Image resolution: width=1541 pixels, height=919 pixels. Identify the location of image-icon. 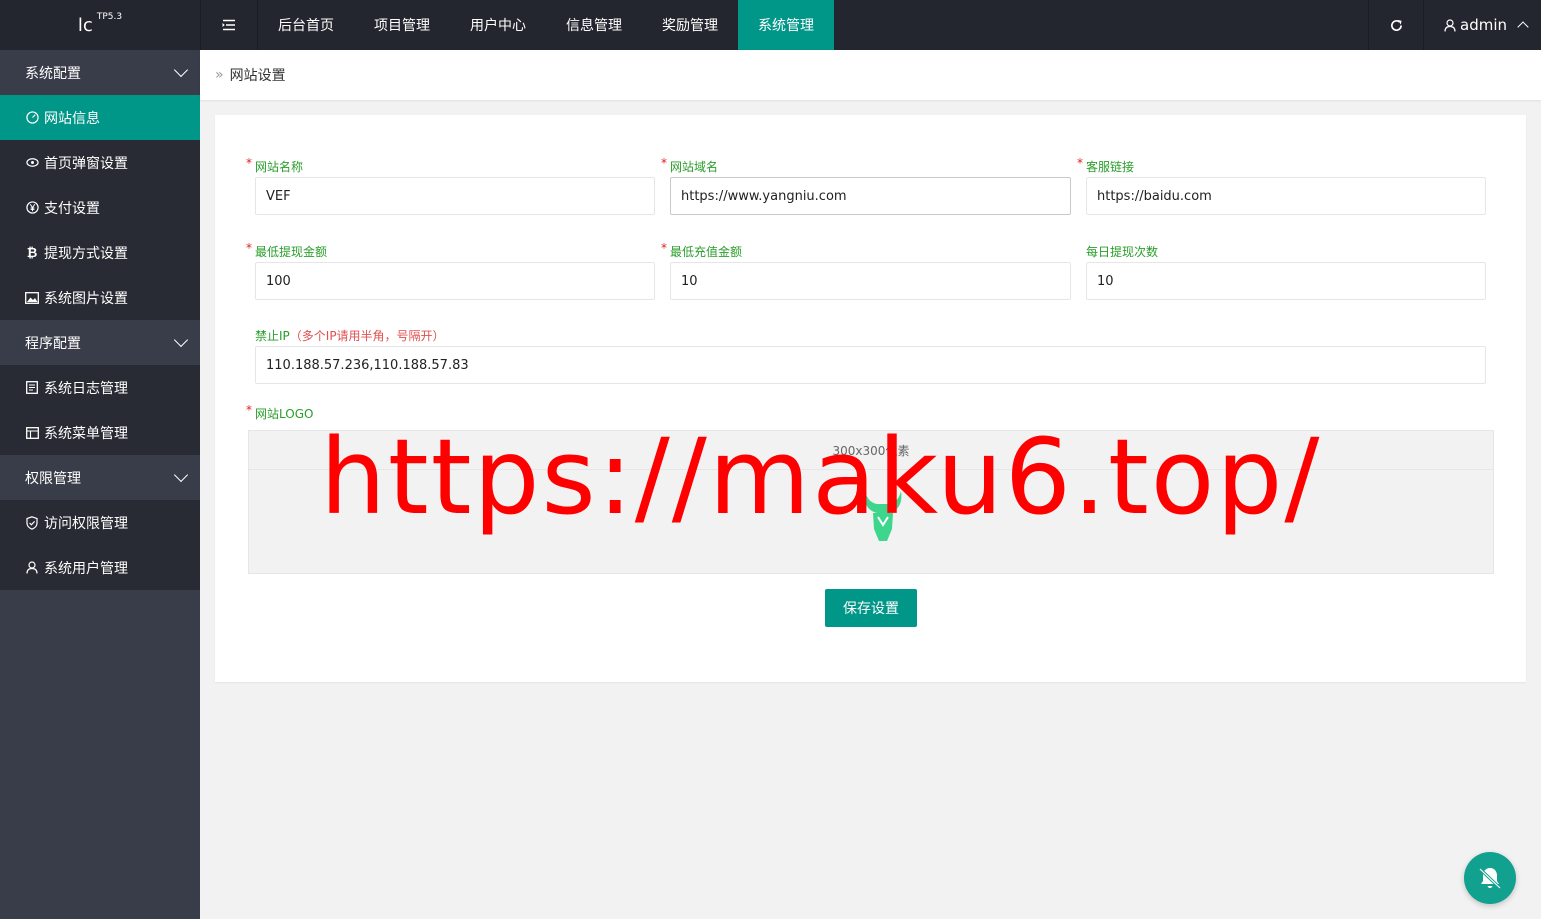
(32, 298).